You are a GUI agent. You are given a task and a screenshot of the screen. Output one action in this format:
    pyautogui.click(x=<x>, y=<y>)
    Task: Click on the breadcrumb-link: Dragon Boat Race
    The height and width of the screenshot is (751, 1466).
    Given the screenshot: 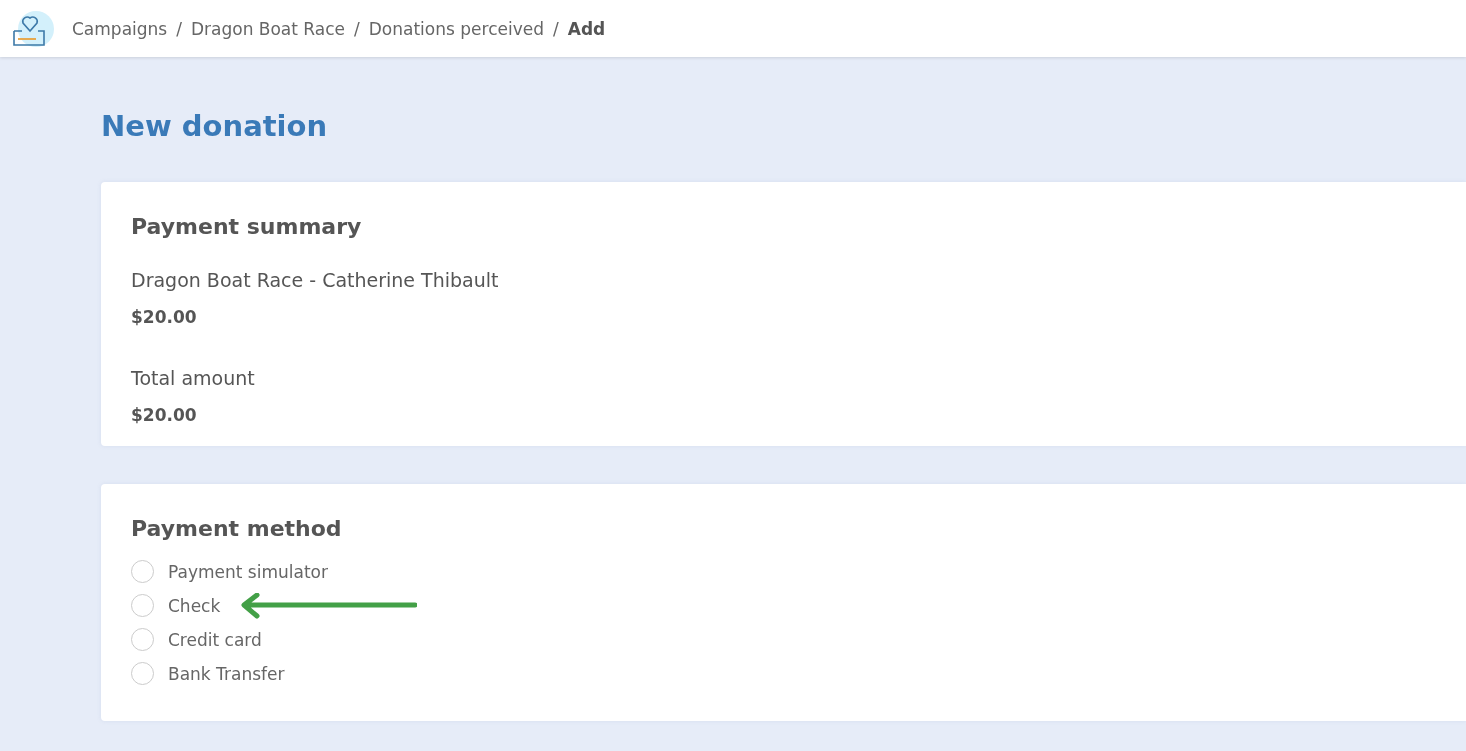 What is the action you would take?
    pyautogui.click(x=268, y=28)
    